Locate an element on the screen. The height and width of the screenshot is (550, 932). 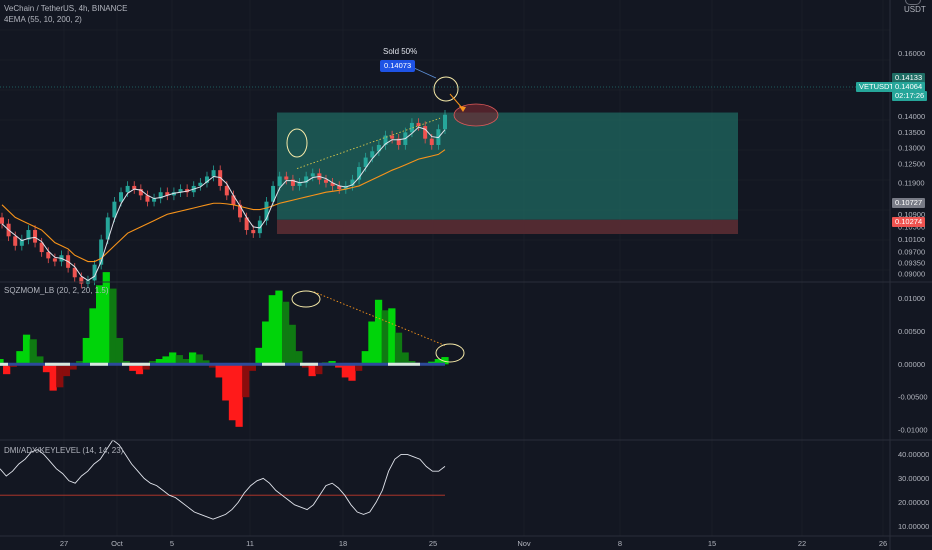
currency-label: USDT is located at coordinates (915, 9).